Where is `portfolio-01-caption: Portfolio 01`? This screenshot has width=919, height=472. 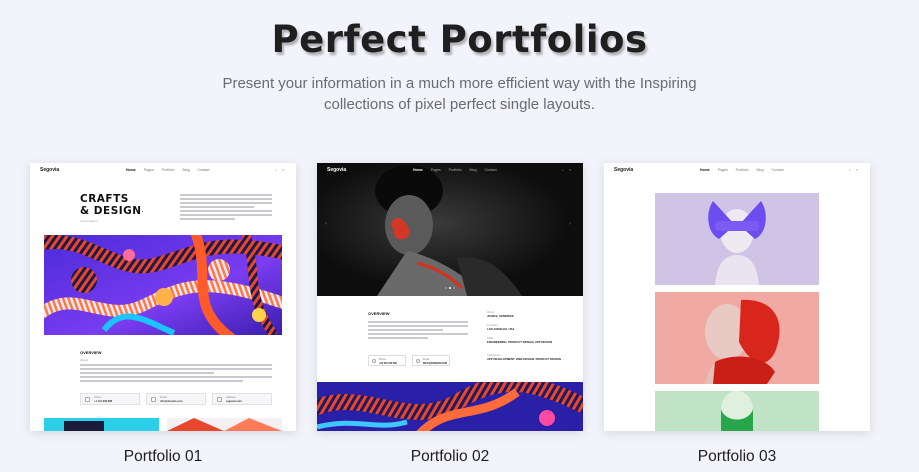 portfolio-01-caption: Portfolio 01 is located at coordinates (163, 457).